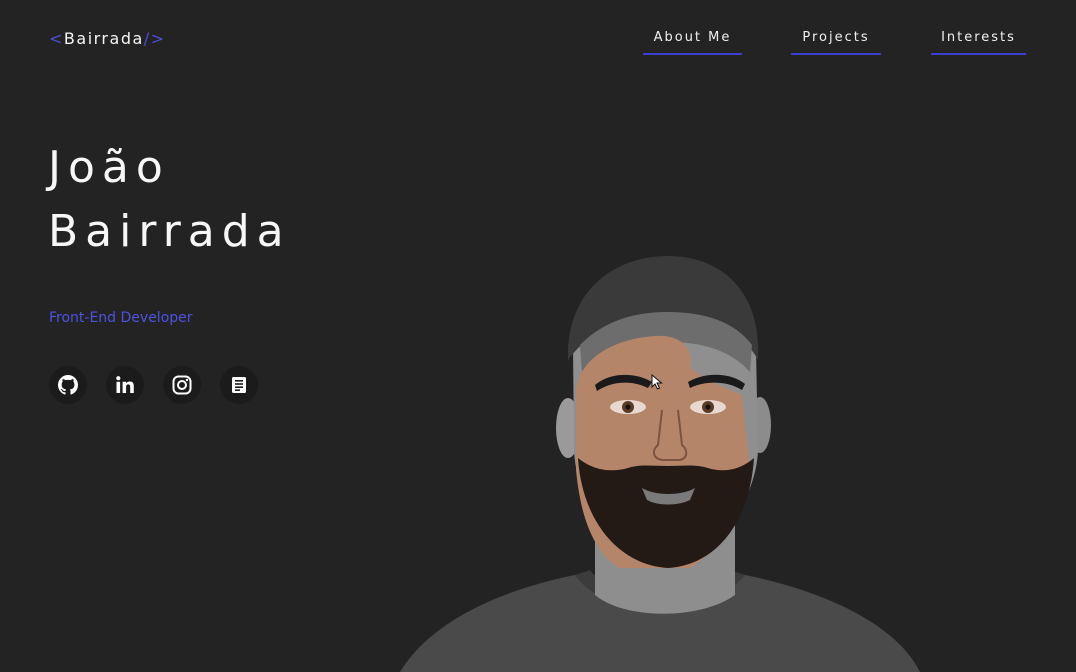 The image size is (1076, 672). What do you see at coordinates (978, 42) in the screenshot?
I see `nav-interests: Interests` at bounding box center [978, 42].